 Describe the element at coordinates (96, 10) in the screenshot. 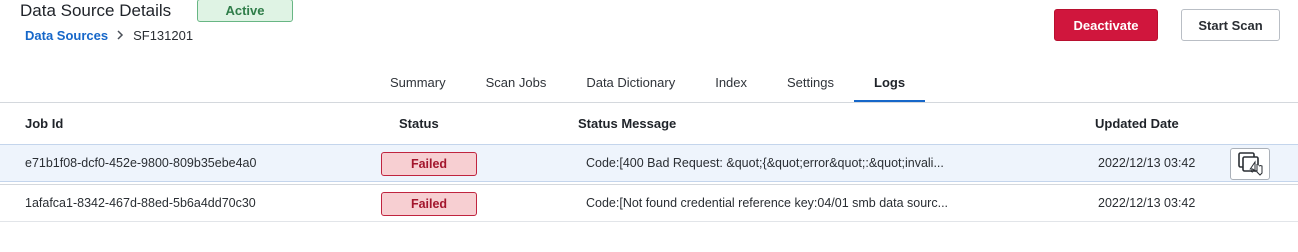

I see `page-title: Data Source Details` at that location.